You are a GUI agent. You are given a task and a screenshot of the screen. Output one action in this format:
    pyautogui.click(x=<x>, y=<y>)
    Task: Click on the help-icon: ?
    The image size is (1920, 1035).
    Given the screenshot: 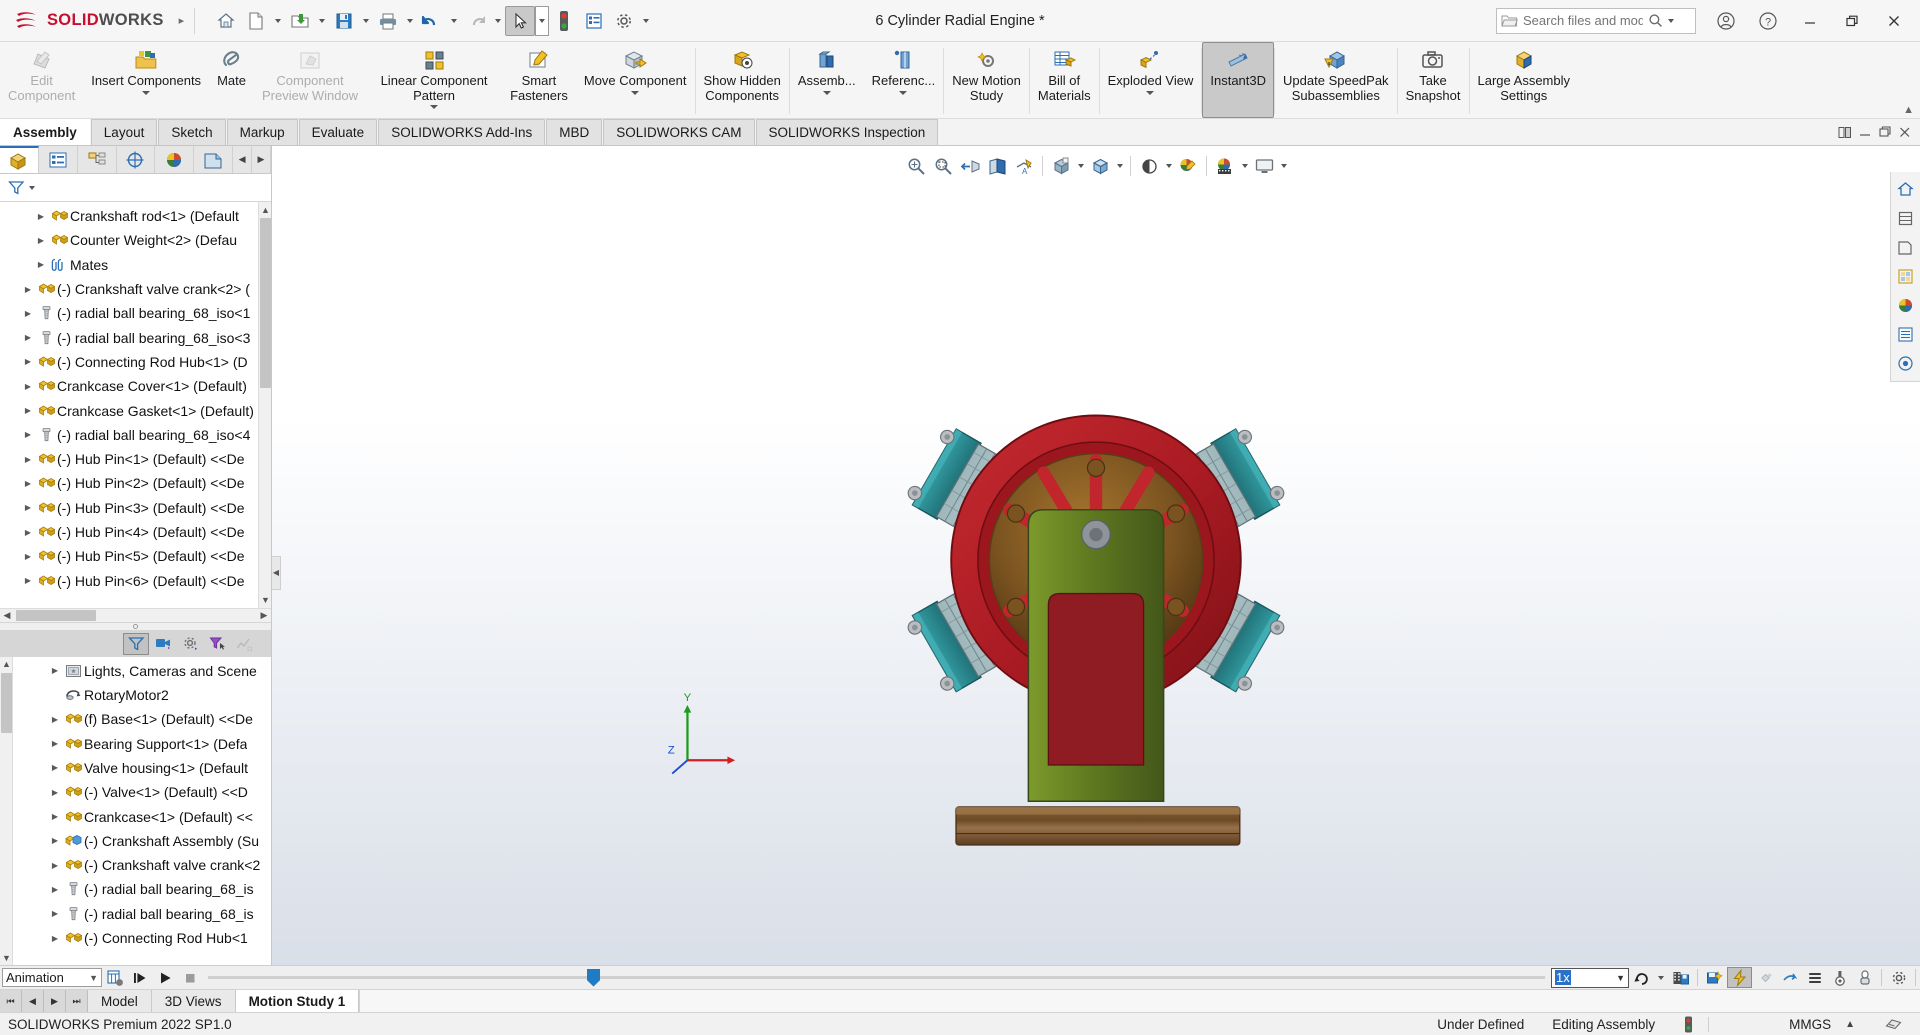 What is the action you would take?
    pyautogui.click(x=1768, y=21)
    